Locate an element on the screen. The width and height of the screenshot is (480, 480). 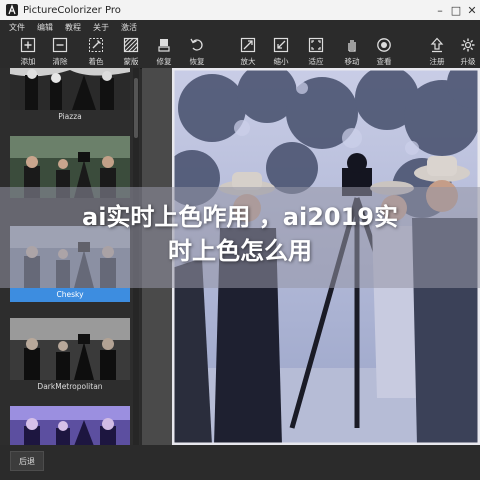
fit-button: 适应 is located at coordinates (316, 51).